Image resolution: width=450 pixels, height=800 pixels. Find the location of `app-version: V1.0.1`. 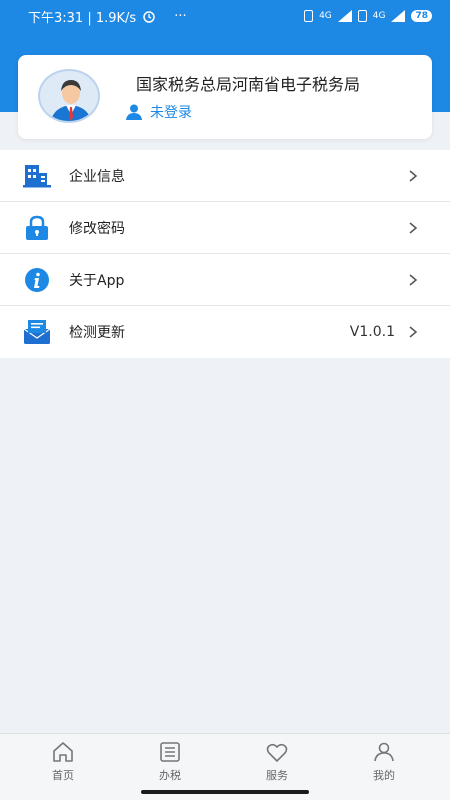

app-version: V1.0.1 is located at coordinates (372, 332).